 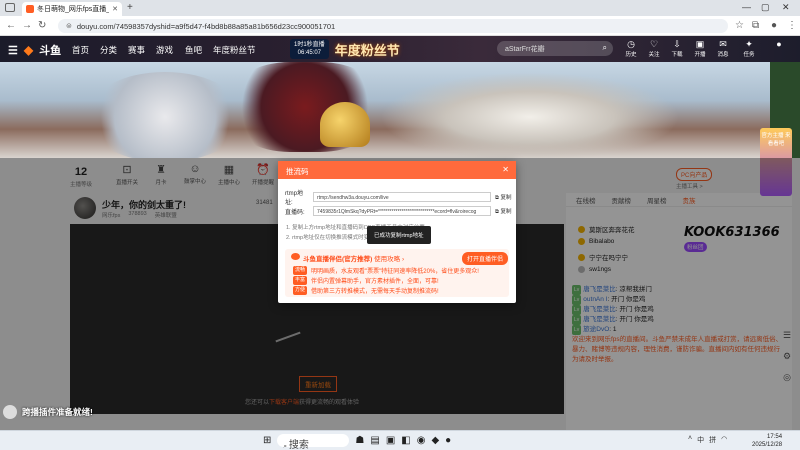 I want to click on tasks-button: ✦ 任务, so click(x=749, y=48).